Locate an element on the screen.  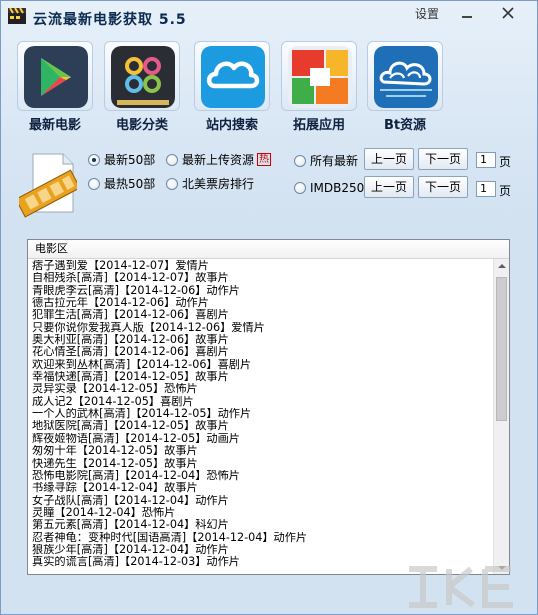
list-item: 地狱医院[高清]【2014-12-05】故事片 is located at coordinates (261, 426).